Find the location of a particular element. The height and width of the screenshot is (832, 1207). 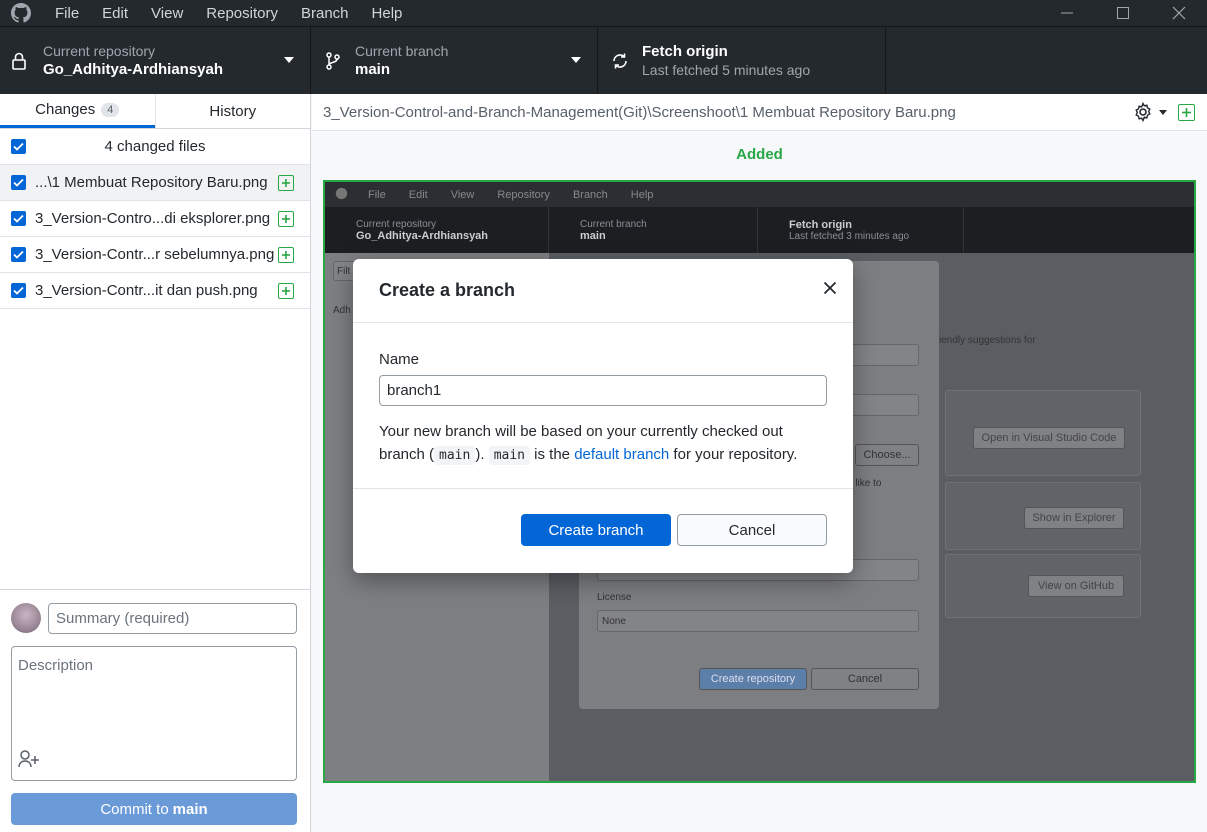

tab-history: History is located at coordinates (232, 111).